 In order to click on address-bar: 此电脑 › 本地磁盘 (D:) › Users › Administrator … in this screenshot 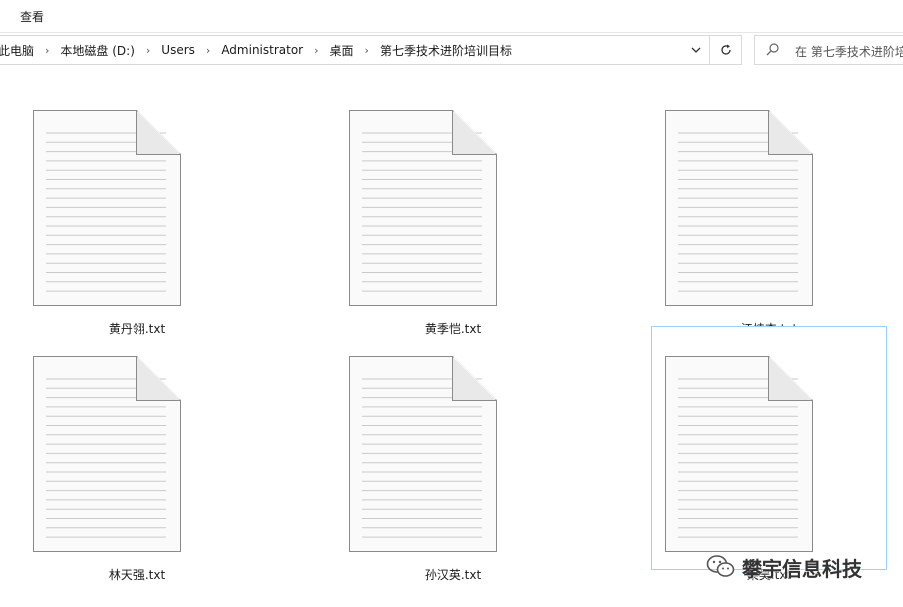, I will do `click(371, 50)`.